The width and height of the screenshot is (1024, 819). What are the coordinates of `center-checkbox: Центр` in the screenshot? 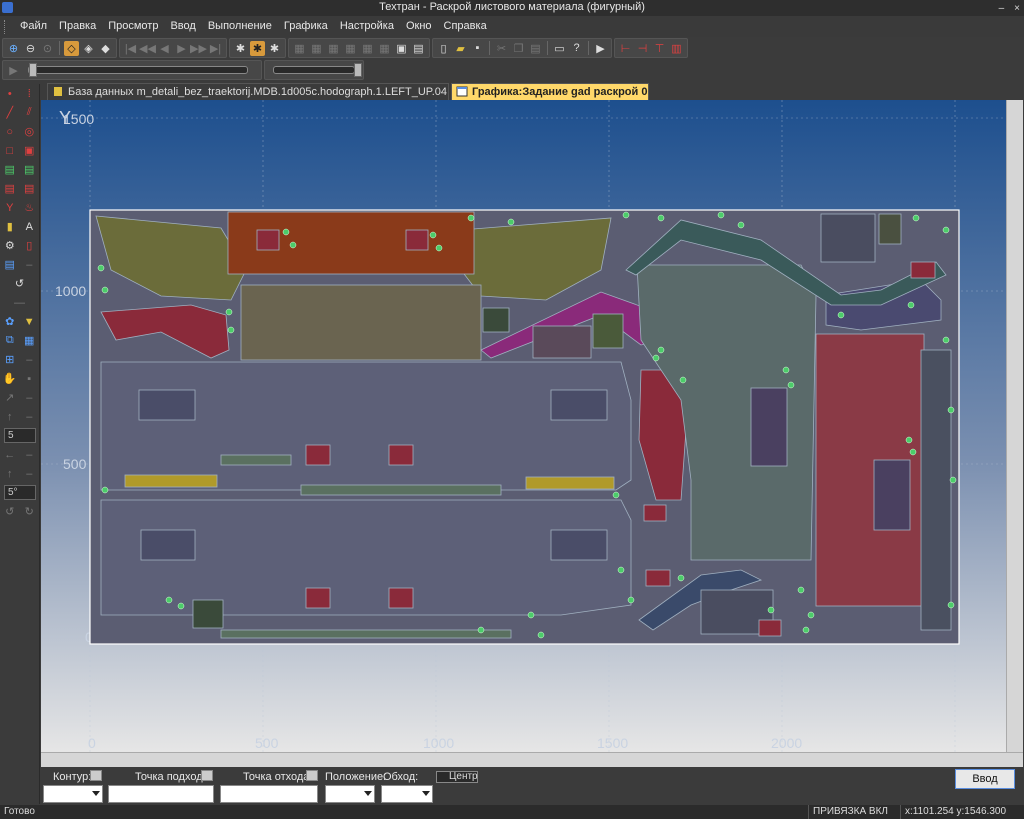 It's located at (457, 777).